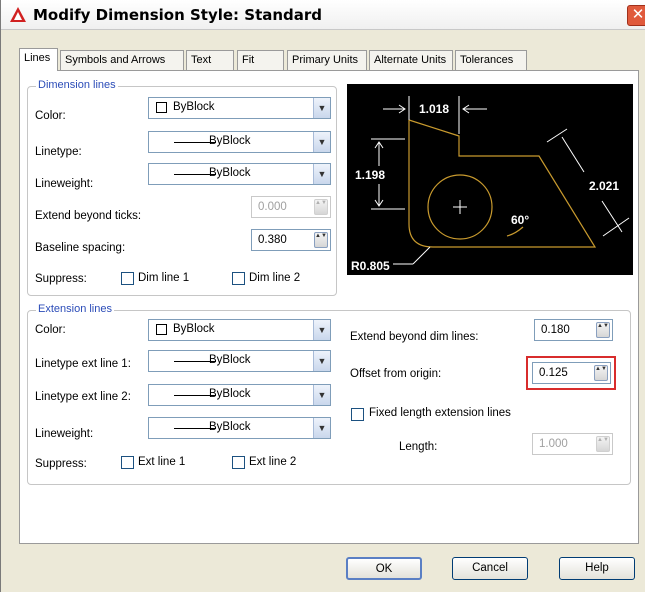 The image size is (645, 592). Describe the element at coordinates (162, 462) in the screenshot. I see `ext-line-1-label: Ext line 1` at that location.